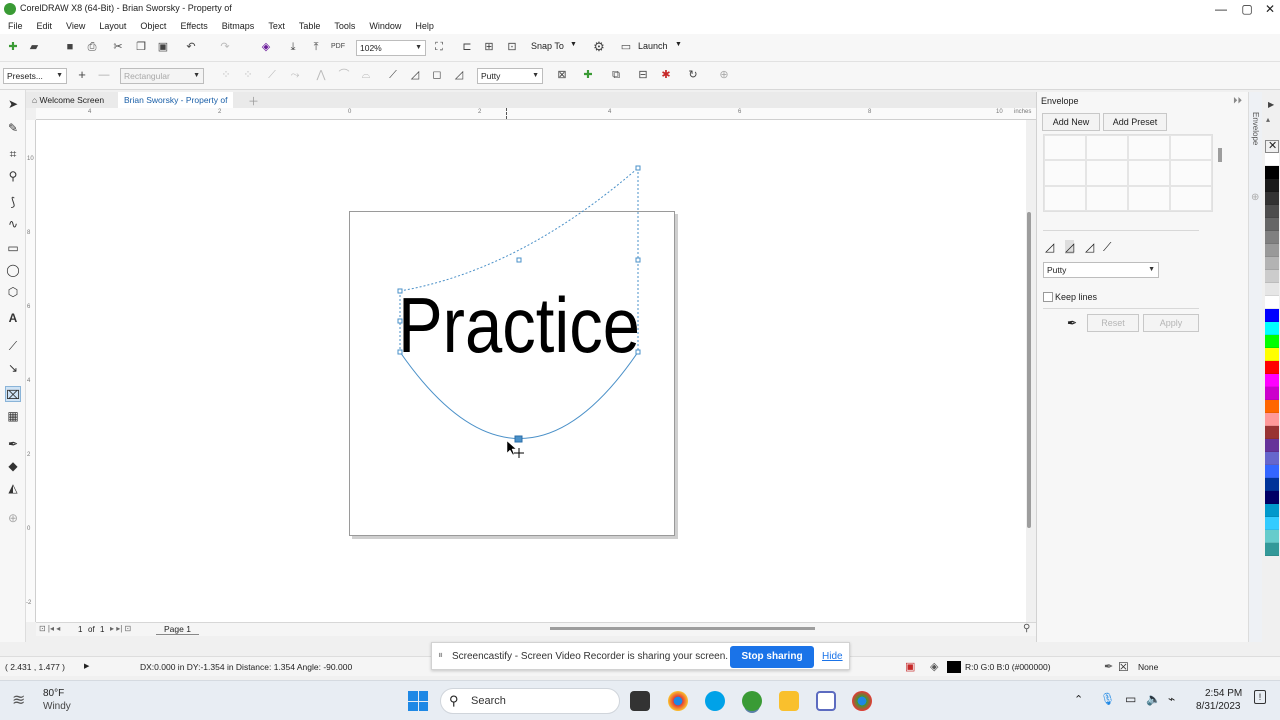 Image resolution: width=1280 pixels, height=720 pixels. I want to click on mode-single-arc-icon: ◿, so click(1070, 247).